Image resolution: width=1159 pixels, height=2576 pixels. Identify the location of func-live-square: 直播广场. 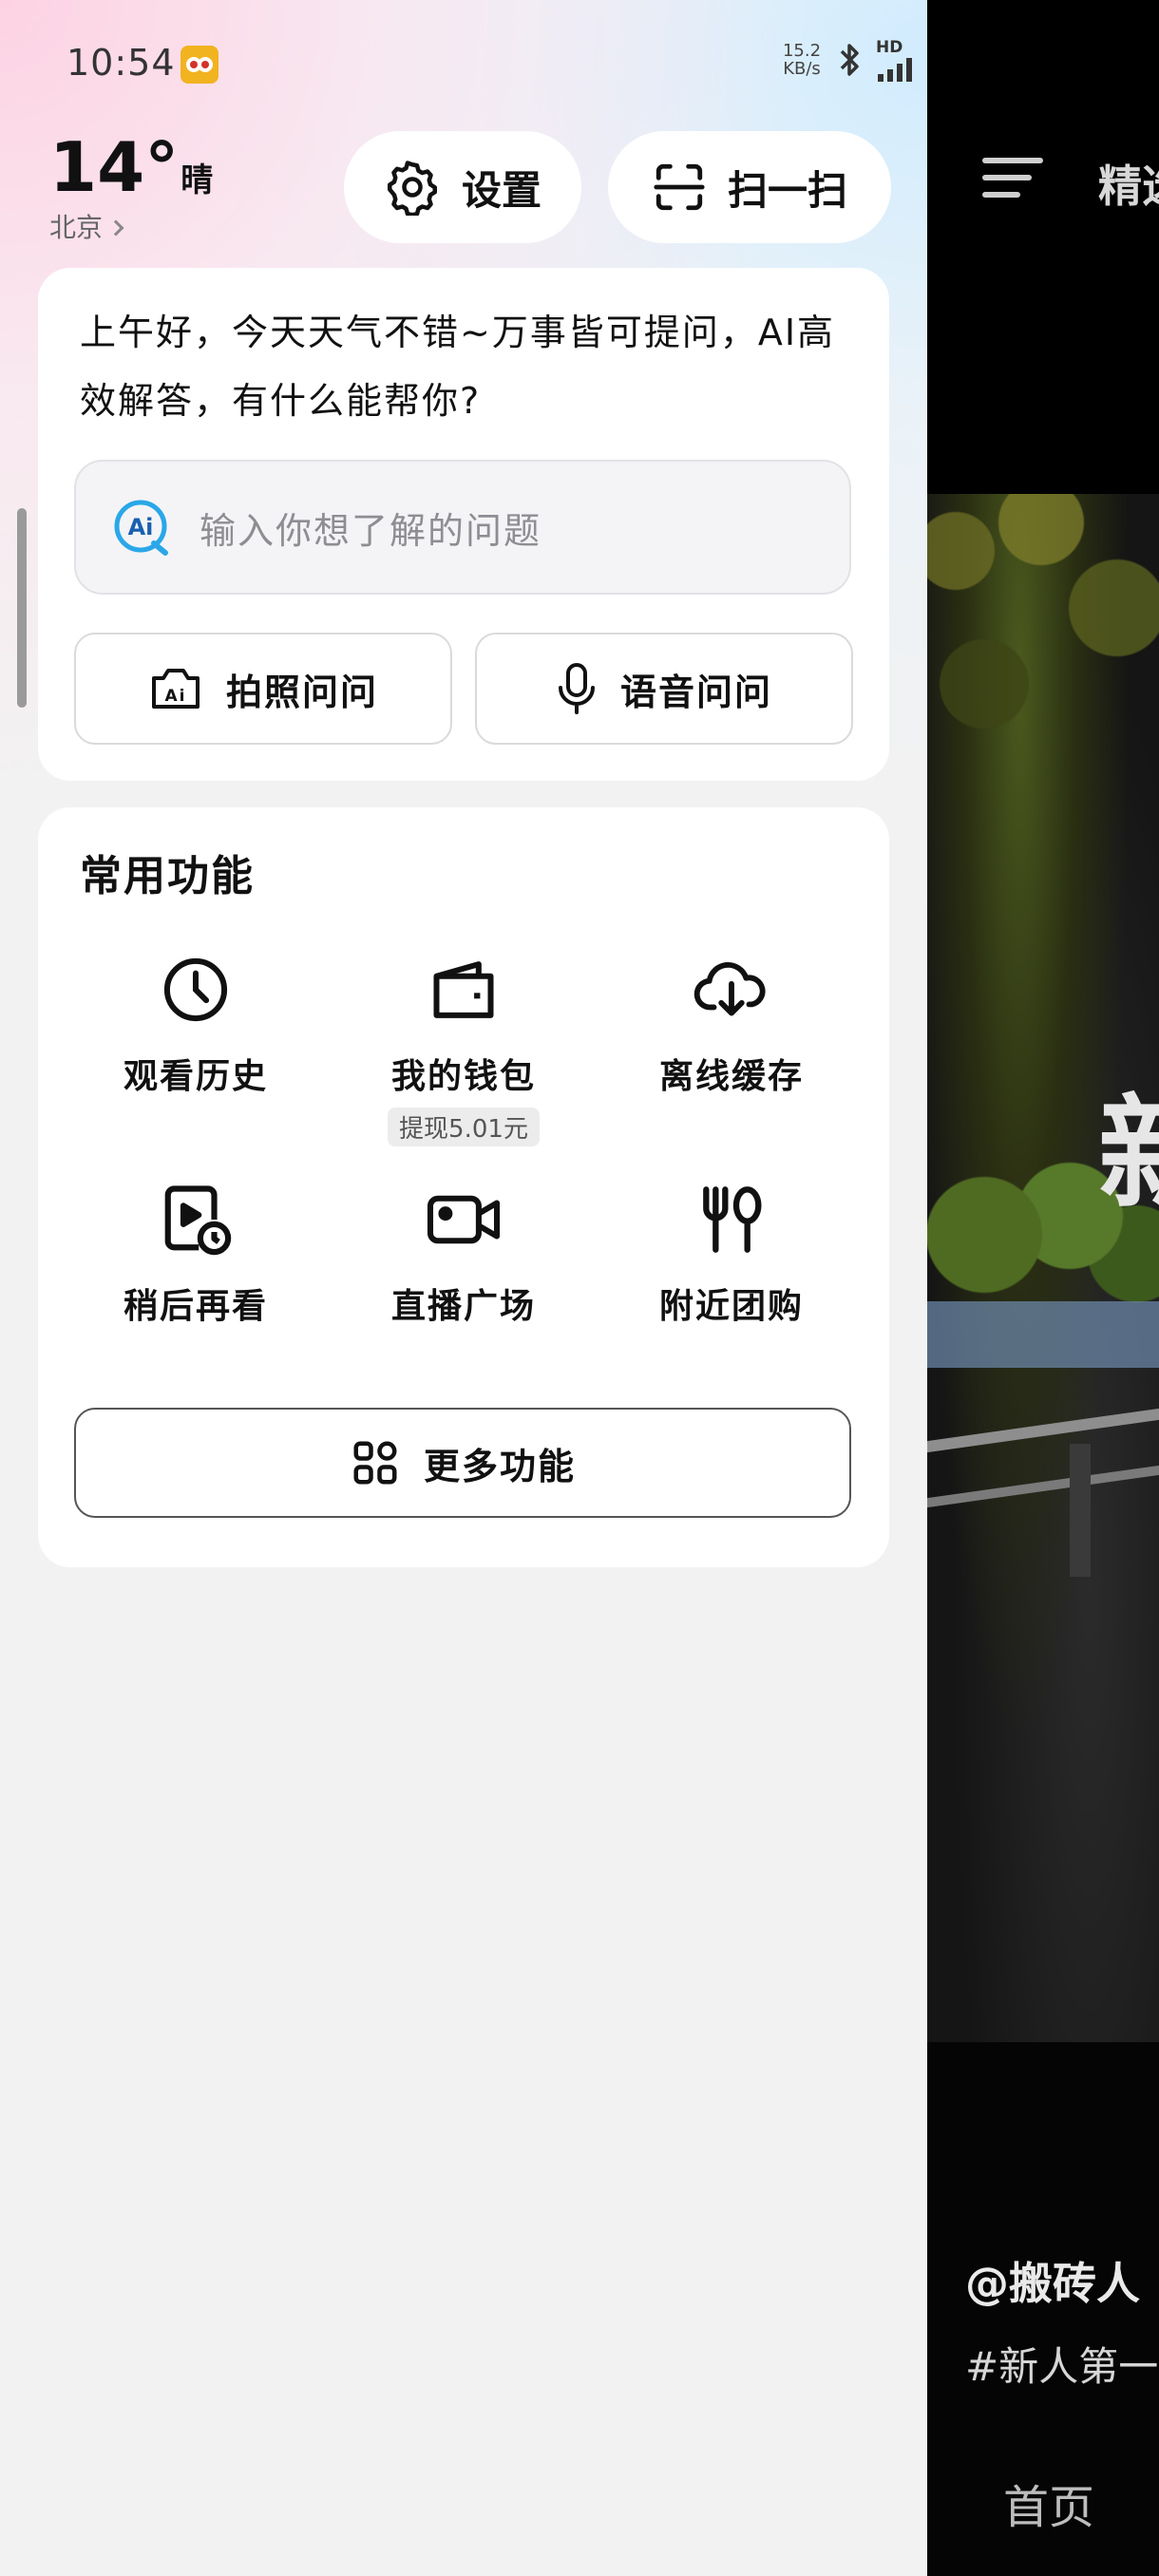
(464, 1254).